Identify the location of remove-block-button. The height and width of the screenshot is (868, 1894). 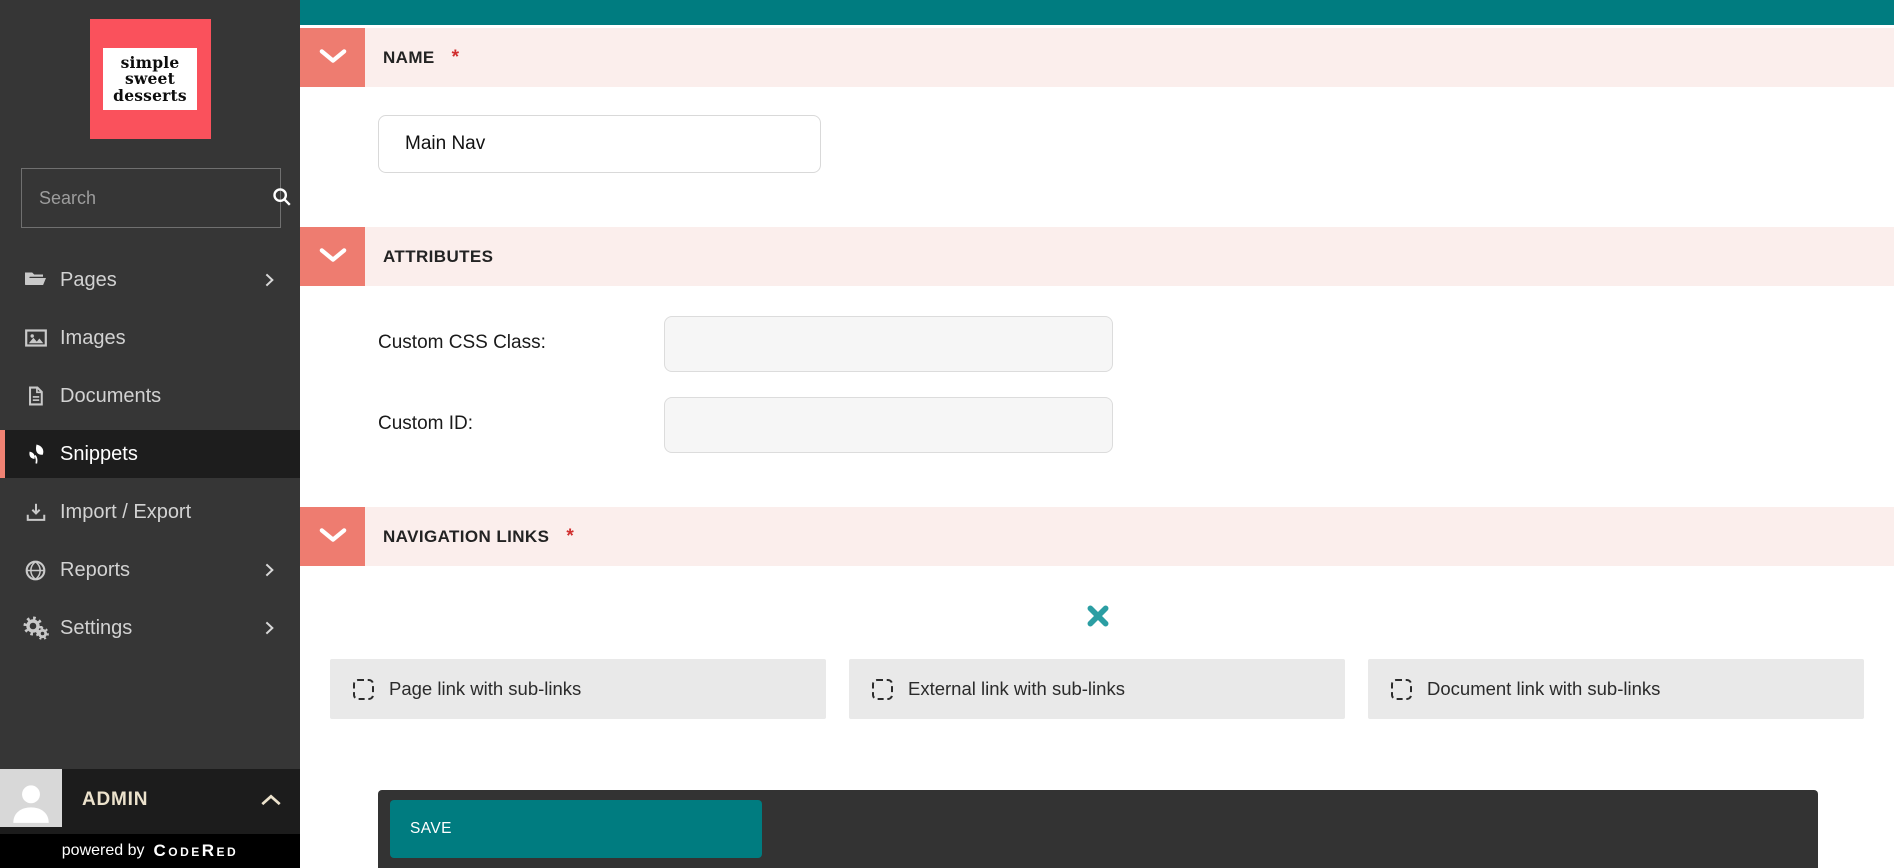
(1098, 617).